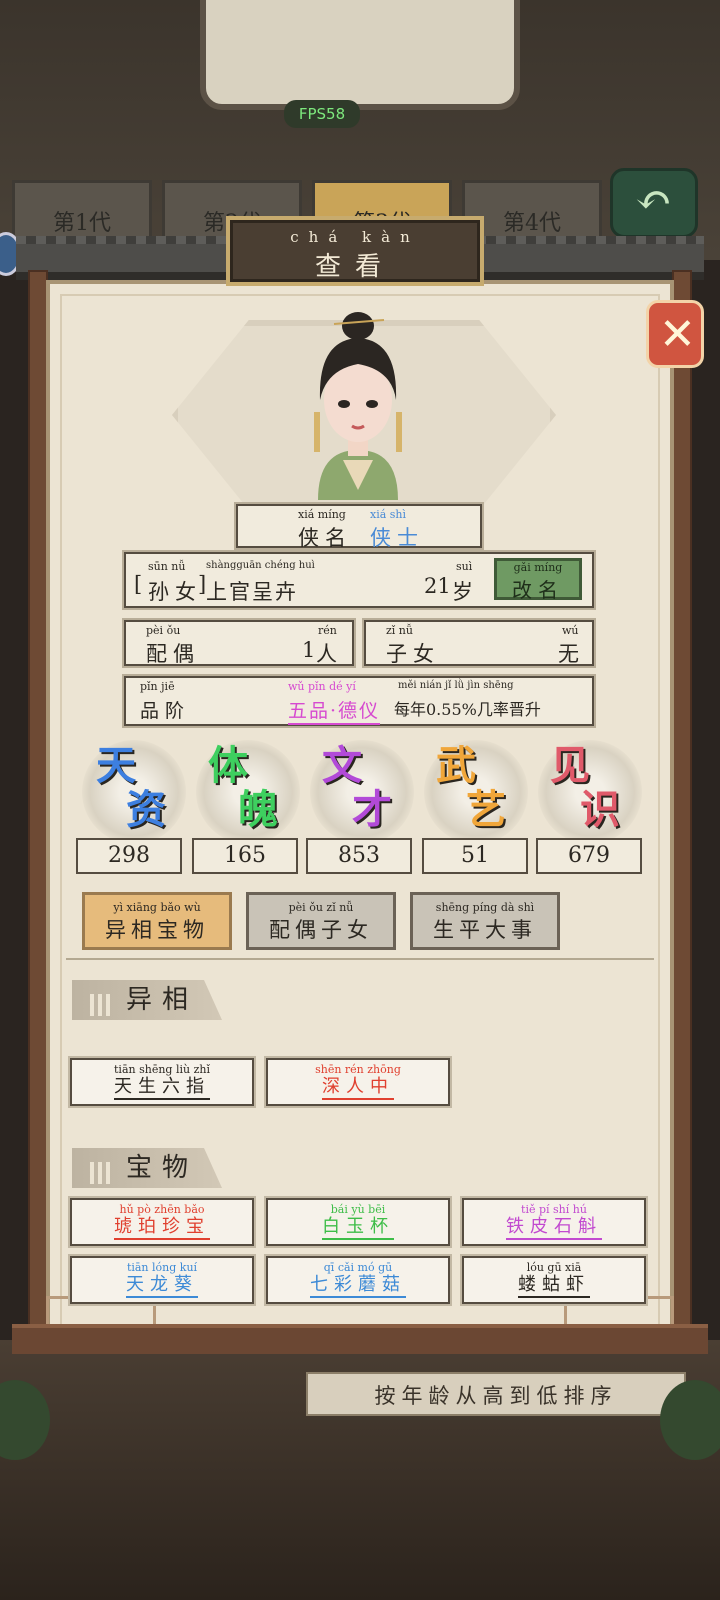  I want to click on sort-order-button: 按年龄从高到低排序, so click(496, 1394).